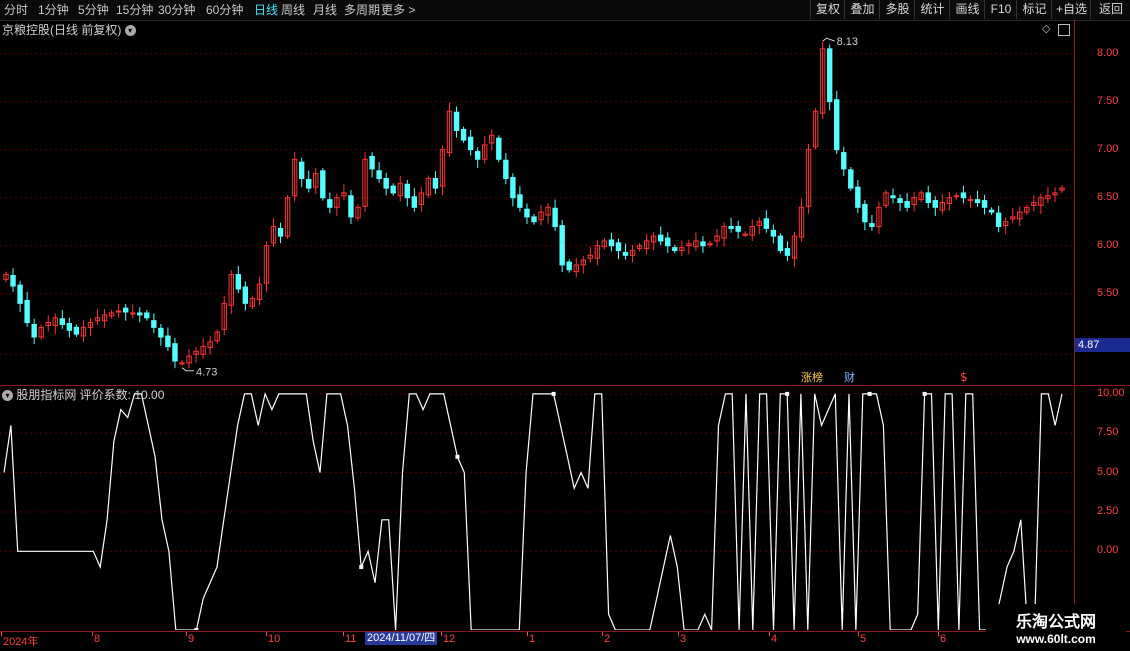  What do you see at coordinates (187, 369) in the screenshot?
I see `low-price-pointer` at bounding box center [187, 369].